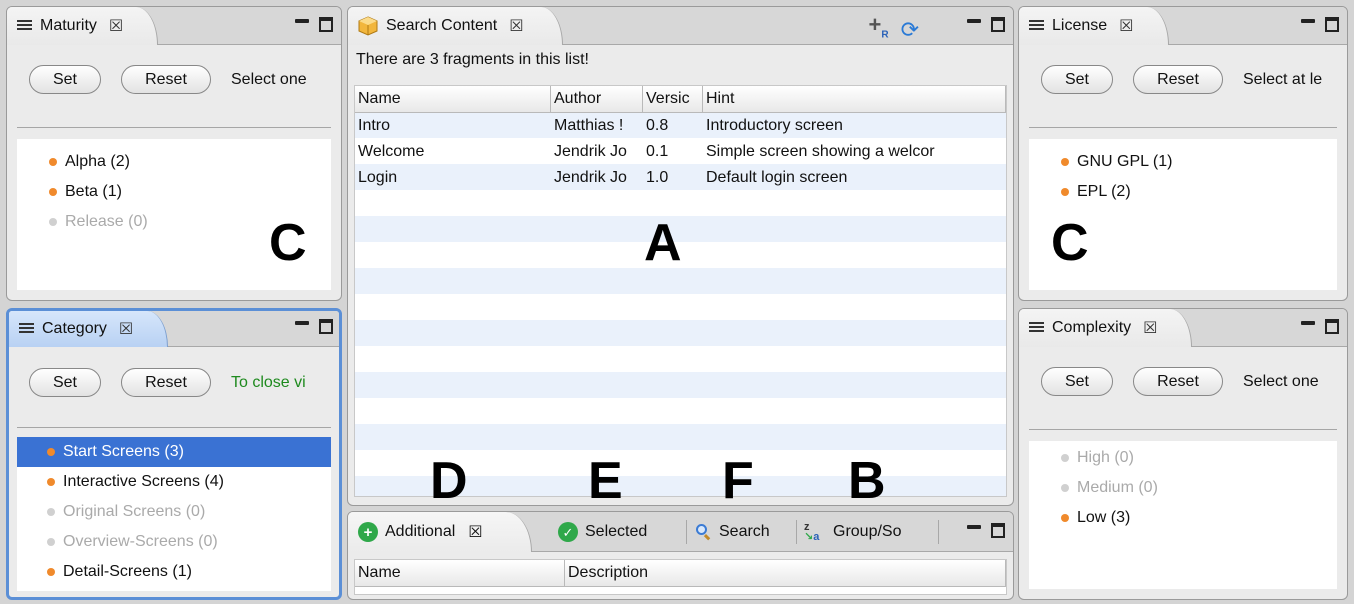 This screenshot has height=604, width=1354. What do you see at coordinates (812, 532) in the screenshot?
I see `sort-az-icon: z ↘a` at bounding box center [812, 532].